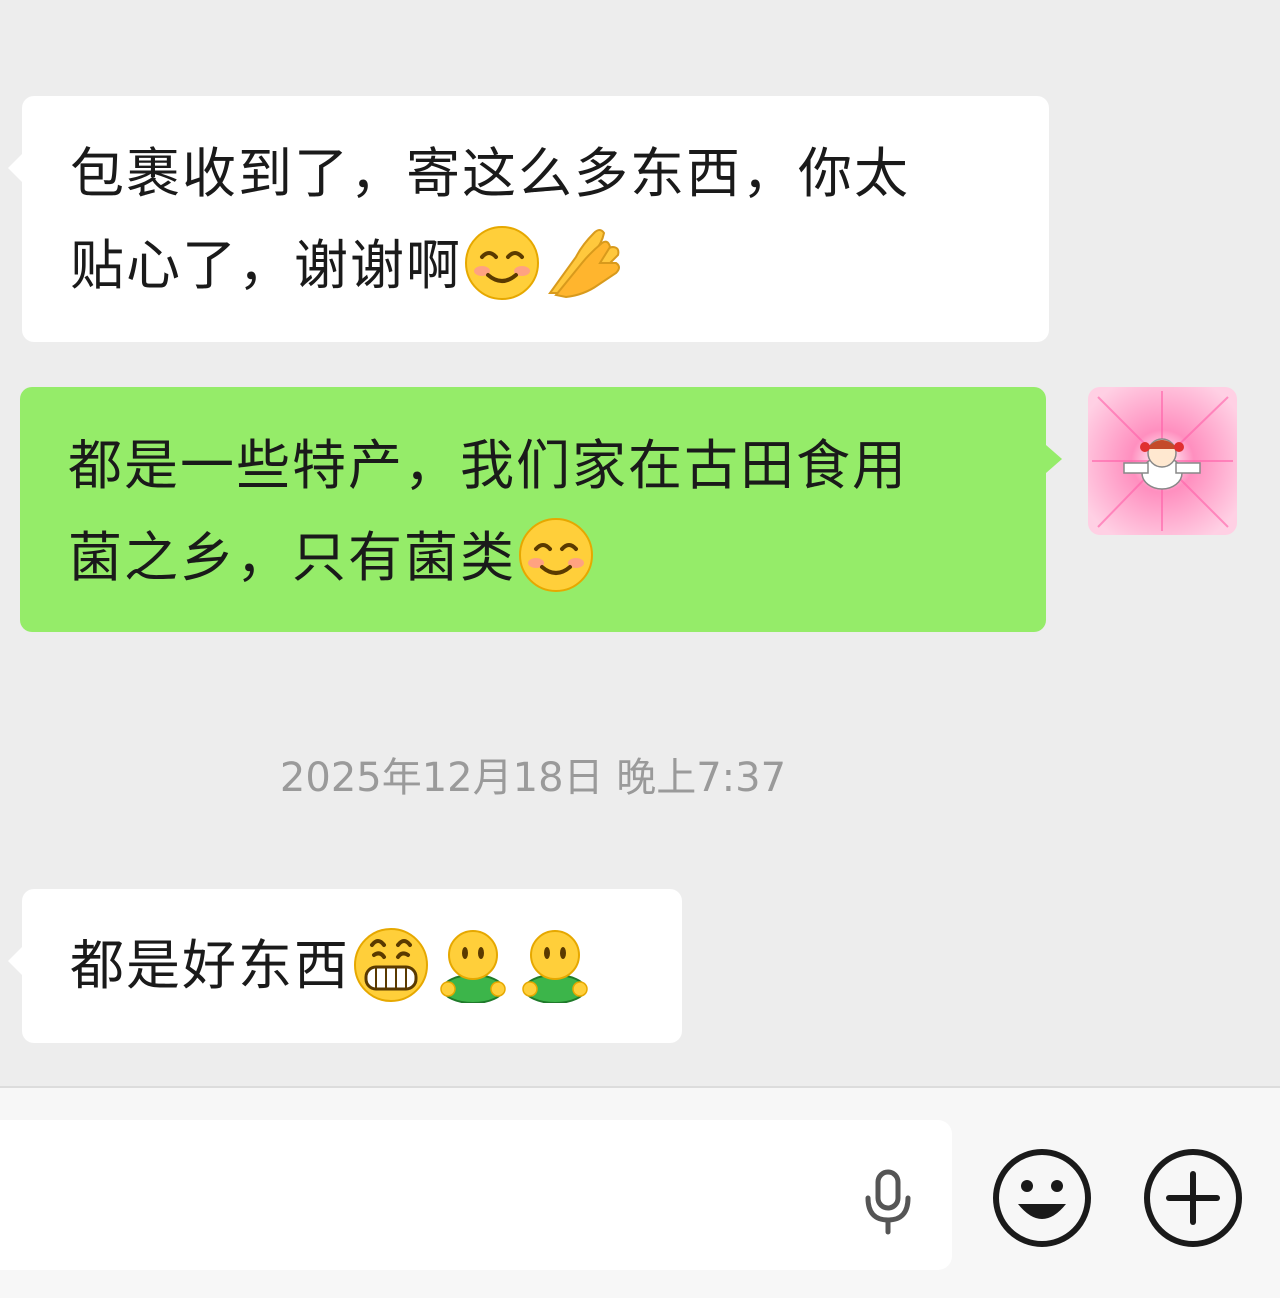 Image resolution: width=1280 pixels, height=1298 pixels. What do you see at coordinates (1162, 461) in the screenshot?
I see `avatar` at bounding box center [1162, 461].